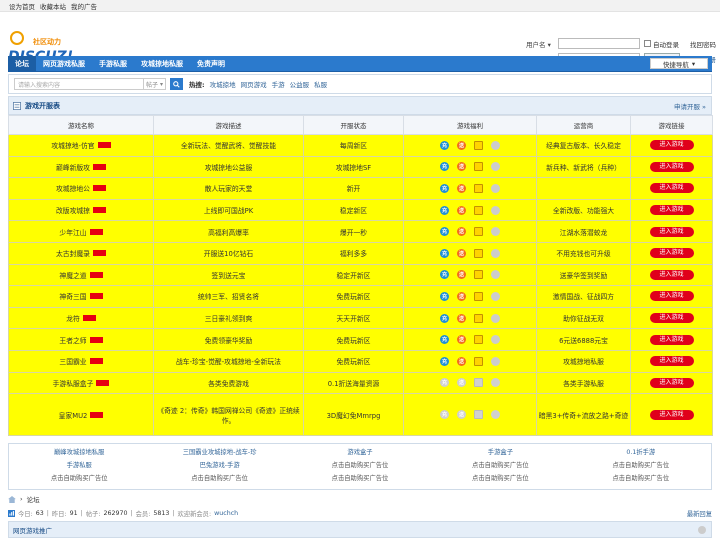 Image resolution: width=720 pixels, height=540 pixels. Describe the element at coordinates (73, 415) in the screenshot. I see `game-name-link: 皇家MU2` at that location.